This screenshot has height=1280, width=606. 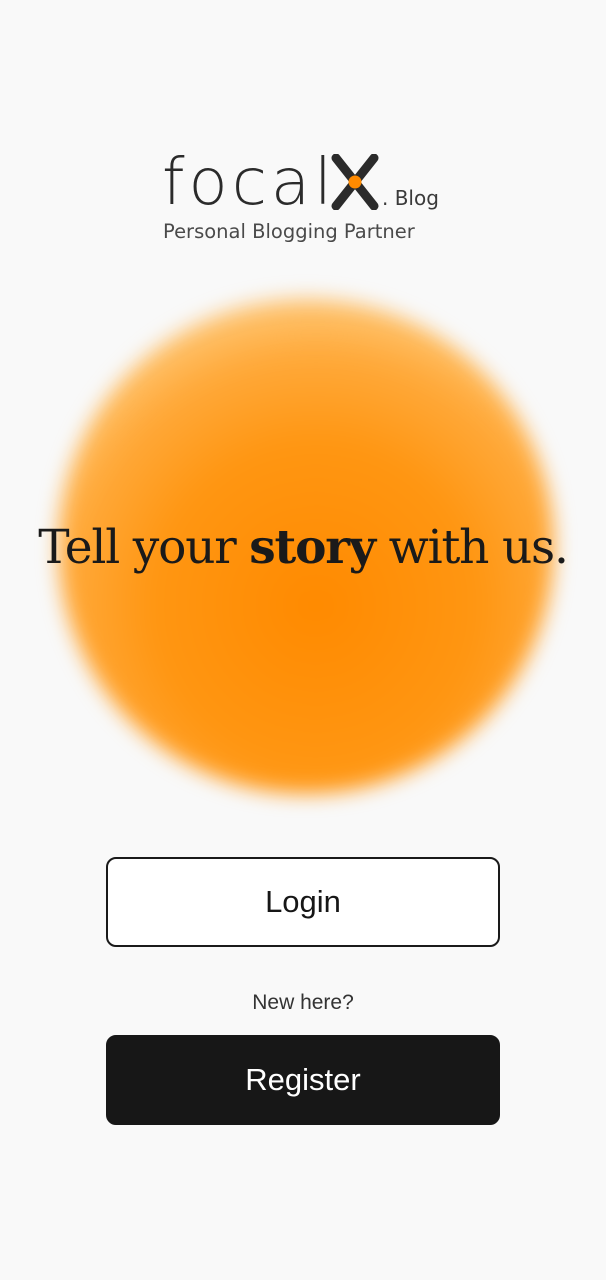 What do you see at coordinates (303, 1002) in the screenshot?
I see `new-here-label: New here?` at bounding box center [303, 1002].